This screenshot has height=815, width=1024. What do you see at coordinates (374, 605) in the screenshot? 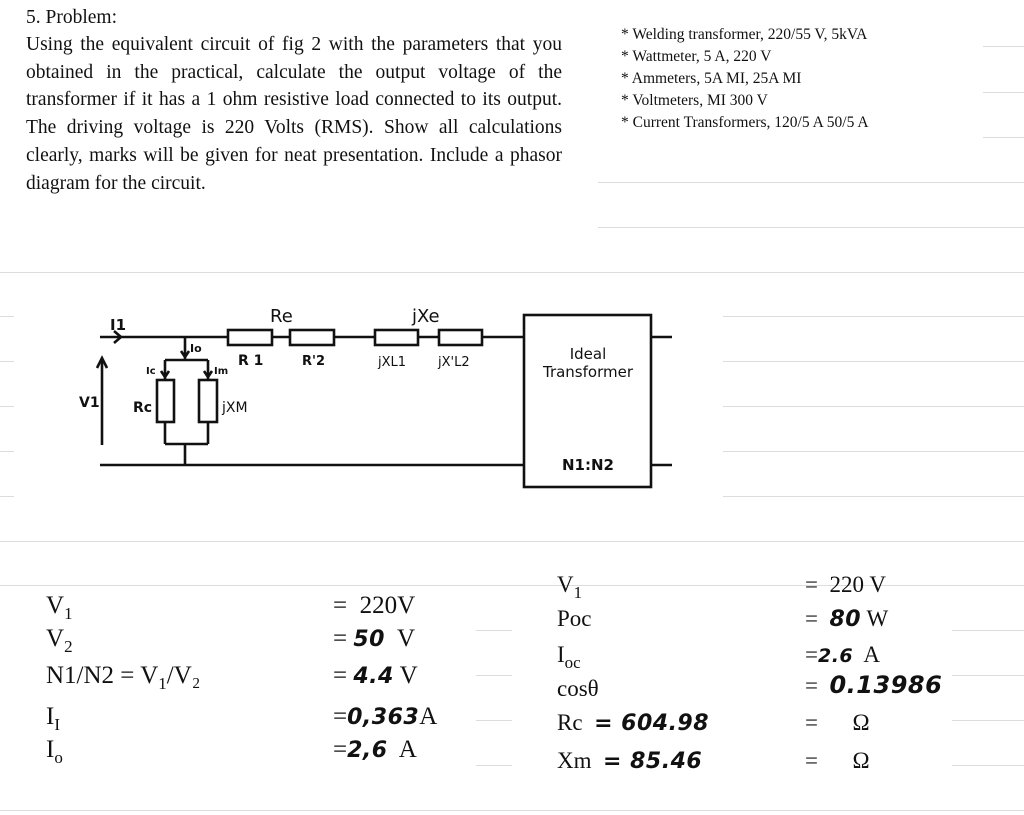
I see `equation-value: = 220V` at bounding box center [374, 605].